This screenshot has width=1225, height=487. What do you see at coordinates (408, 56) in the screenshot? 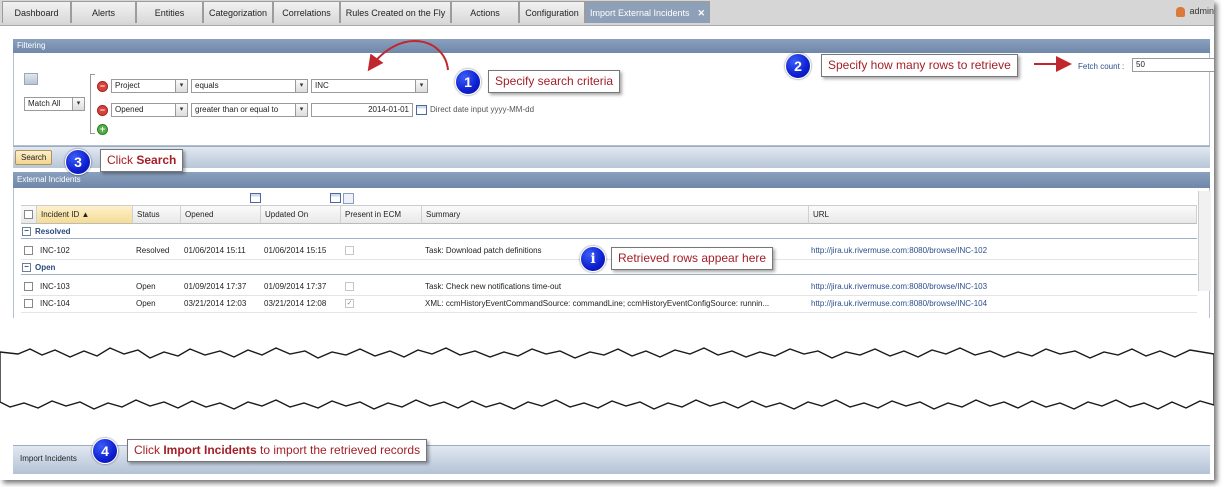
I see `curved-arrow-icon` at bounding box center [408, 56].